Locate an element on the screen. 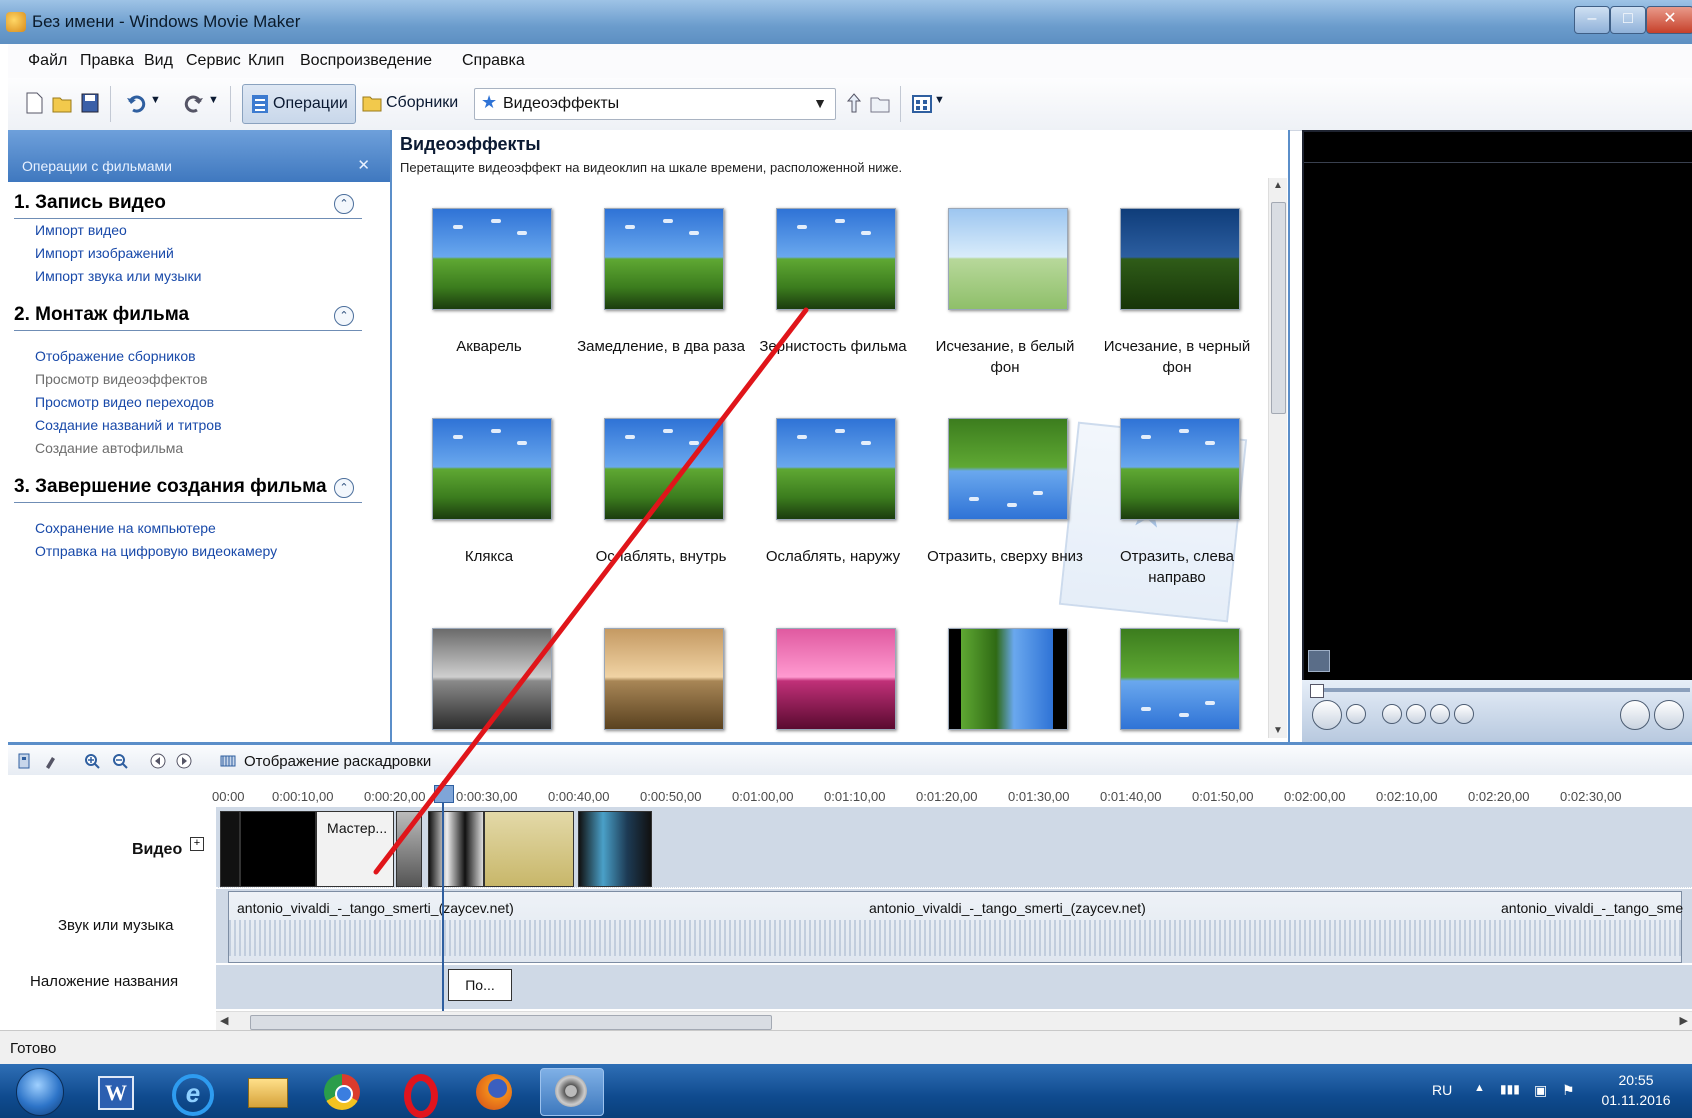 This screenshot has height=1118, width=1692. storyboard-icon is located at coordinates (228, 761).